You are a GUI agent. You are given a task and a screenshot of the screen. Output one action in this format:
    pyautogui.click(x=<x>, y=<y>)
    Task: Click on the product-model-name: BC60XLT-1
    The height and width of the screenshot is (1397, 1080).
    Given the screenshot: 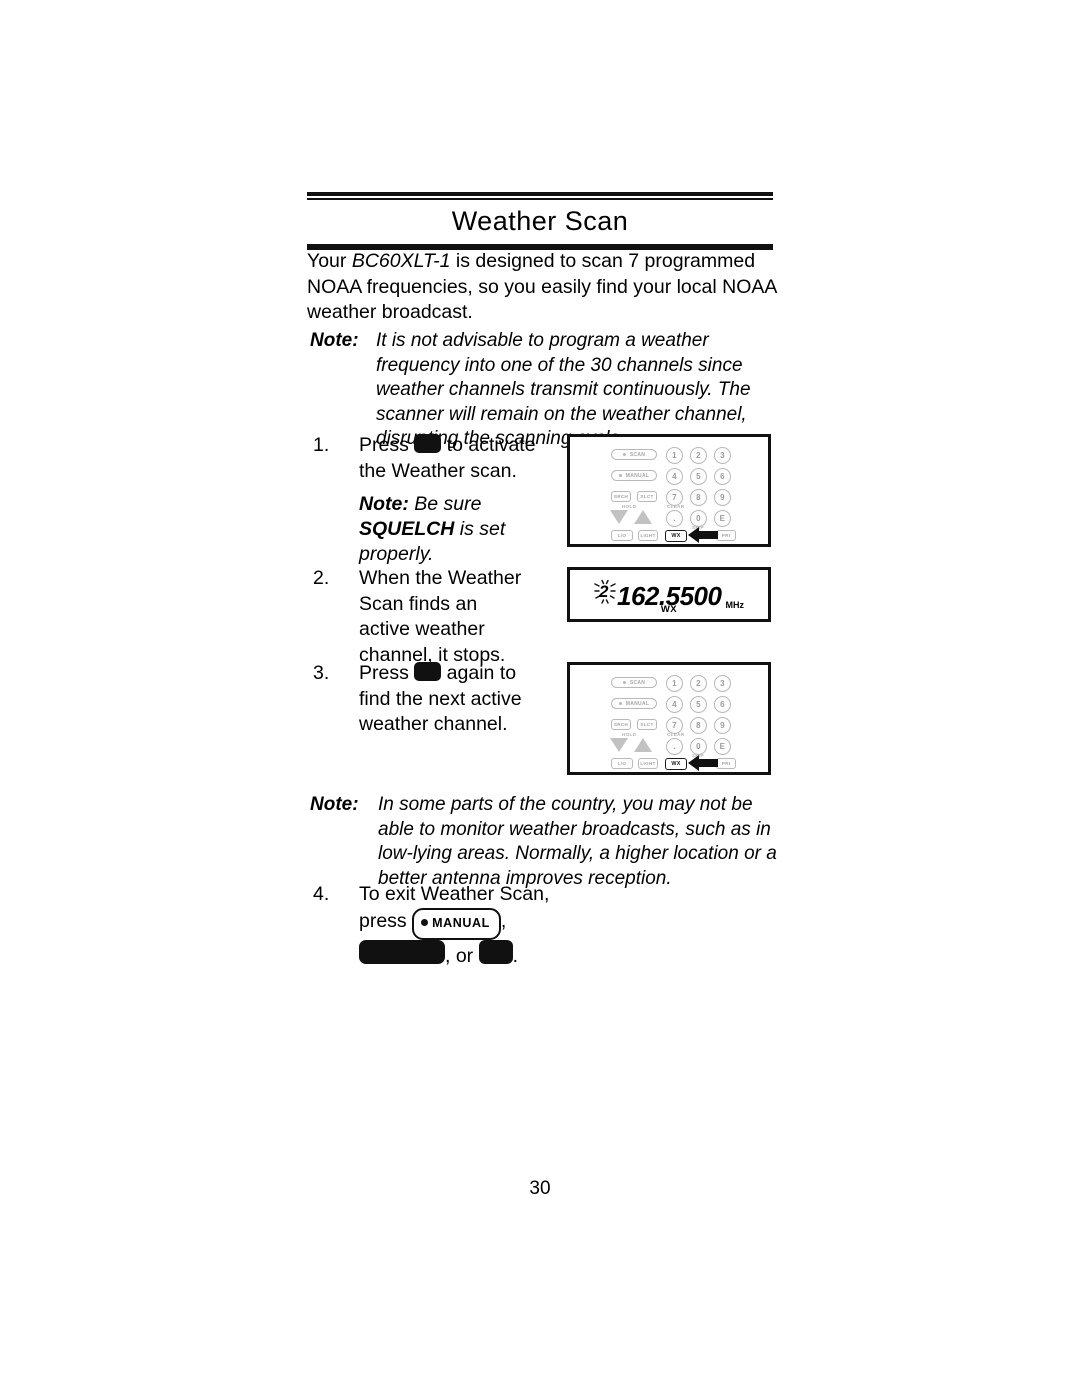 What is the action you would take?
    pyautogui.click(x=401, y=261)
    